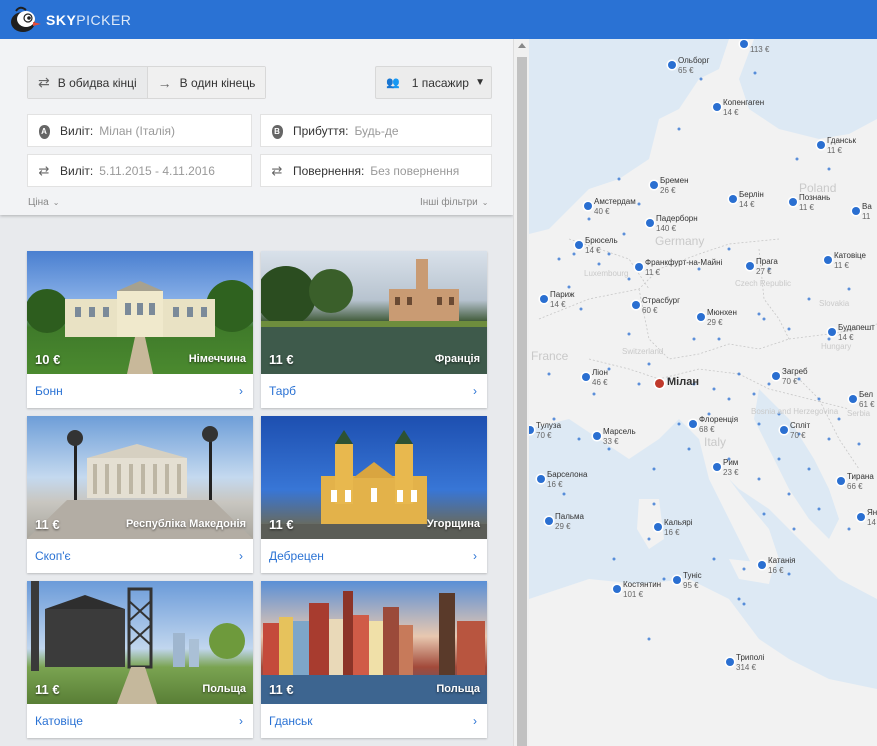 Image resolution: width=877 pixels, height=746 pixels. I want to click on mascot-logo-icon, so click(25, 20).